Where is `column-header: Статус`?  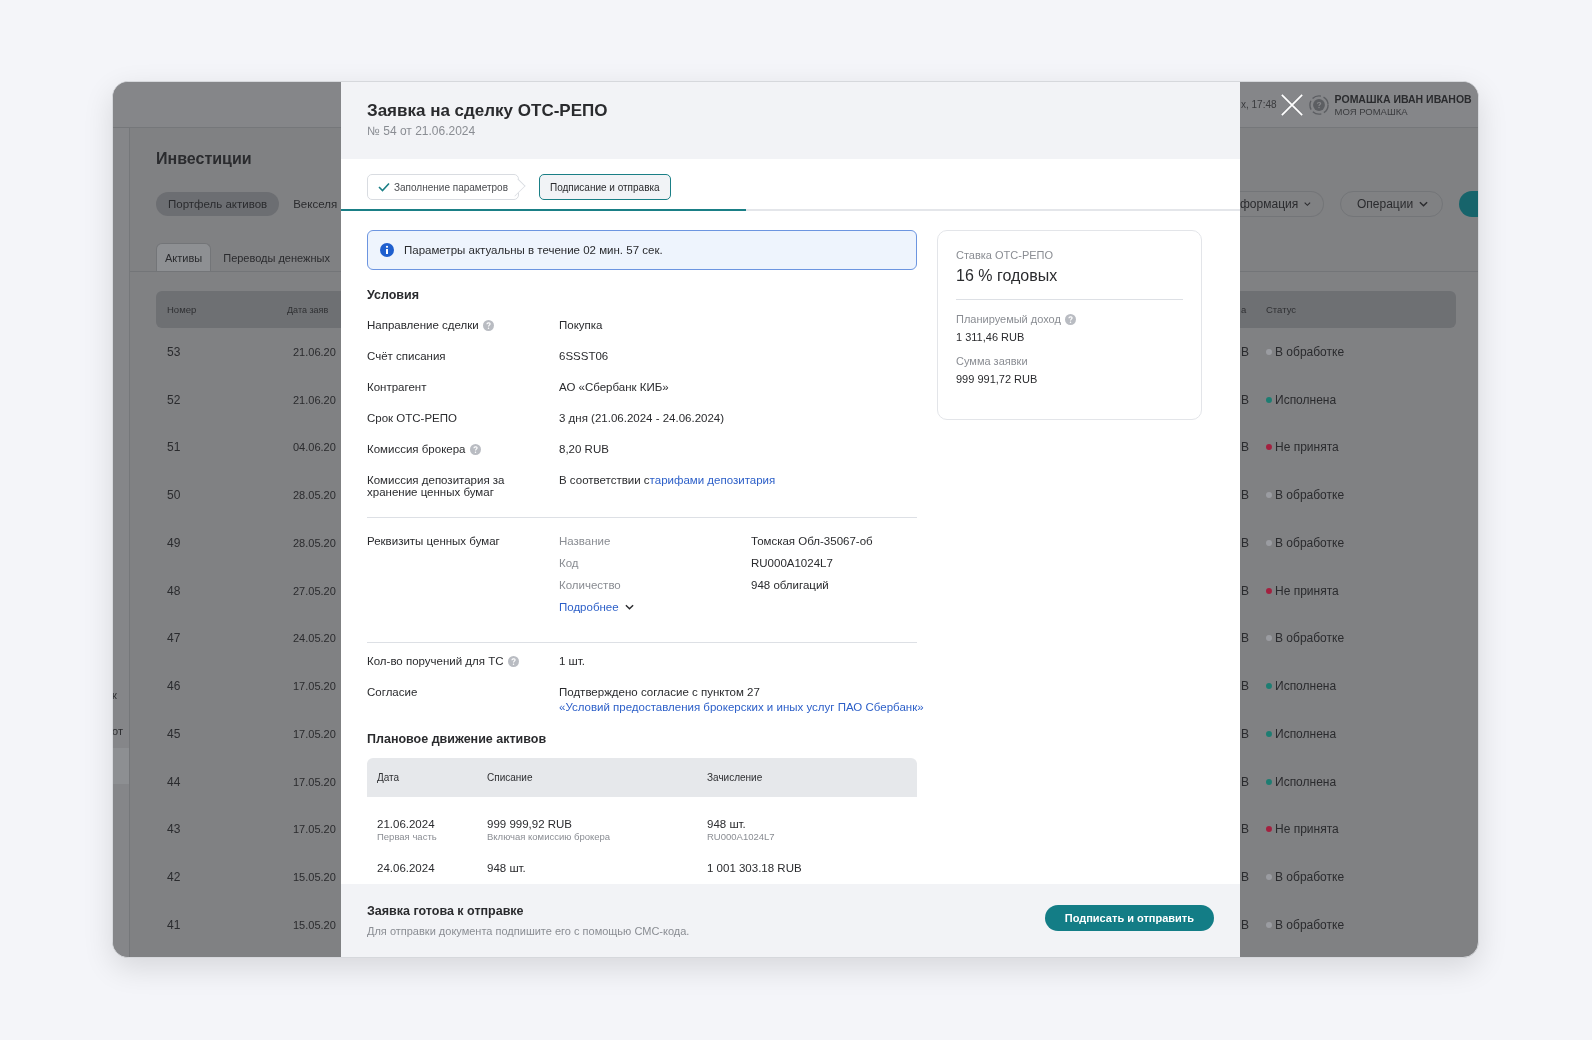
column-header: Статус is located at coordinates (1281, 309).